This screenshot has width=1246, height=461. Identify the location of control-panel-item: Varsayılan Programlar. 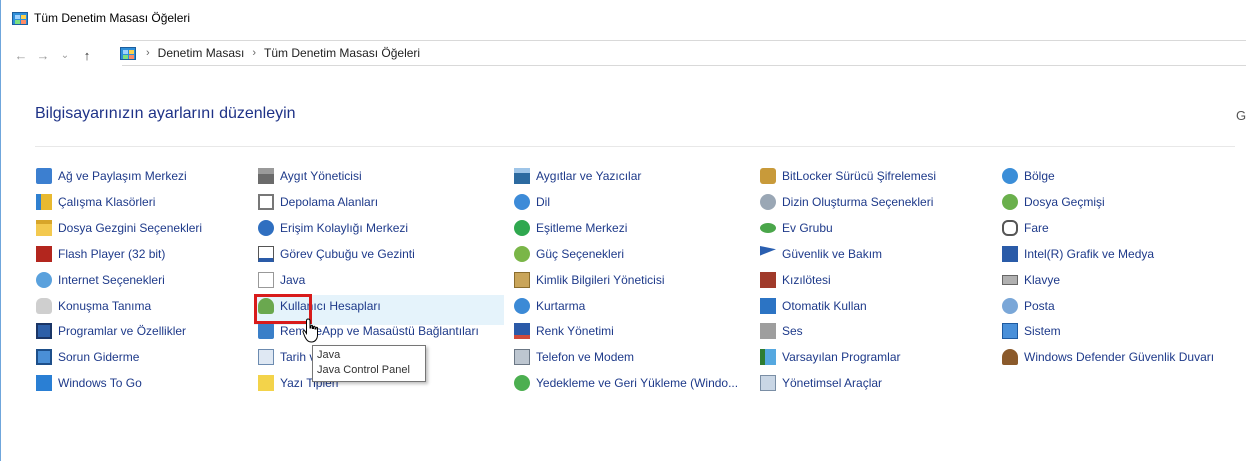
(830, 357).